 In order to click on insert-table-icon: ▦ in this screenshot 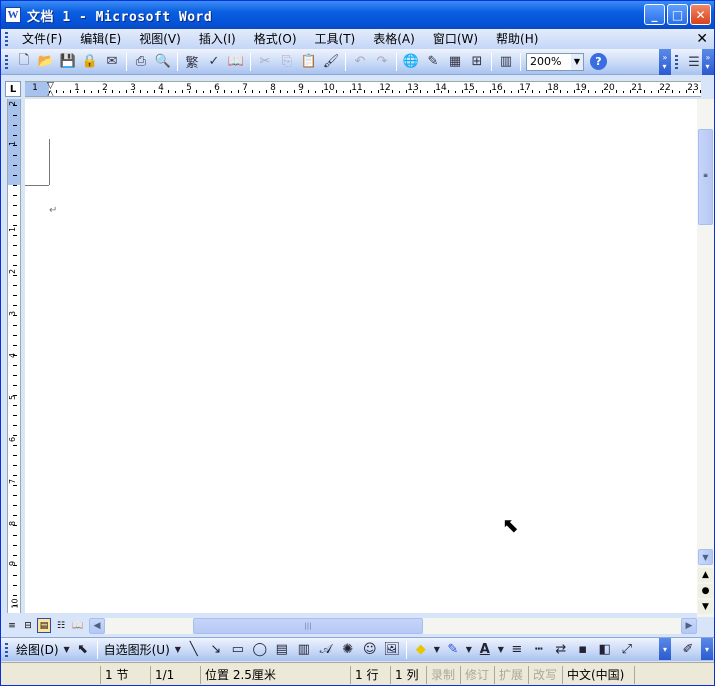, I will do `click(455, 62)`.